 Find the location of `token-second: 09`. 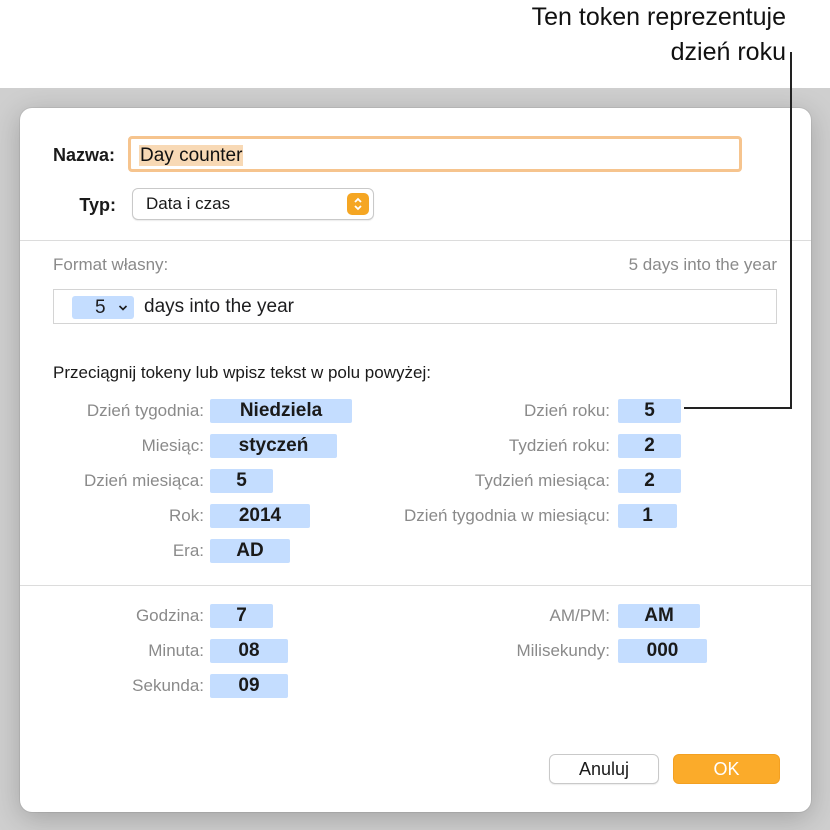

token-second: 09 is located at coordinates (249, 686).